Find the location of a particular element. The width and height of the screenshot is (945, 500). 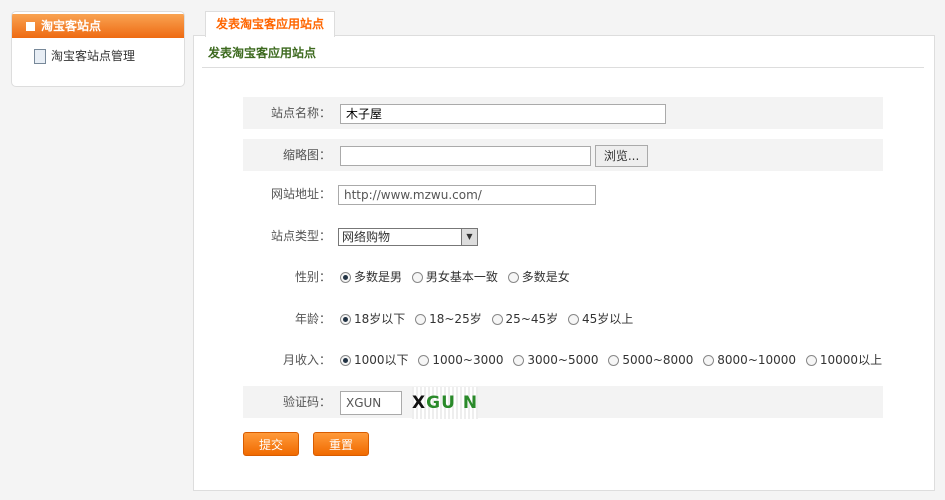

age-option: 45岁以上 is located at coordinates (600, 319).